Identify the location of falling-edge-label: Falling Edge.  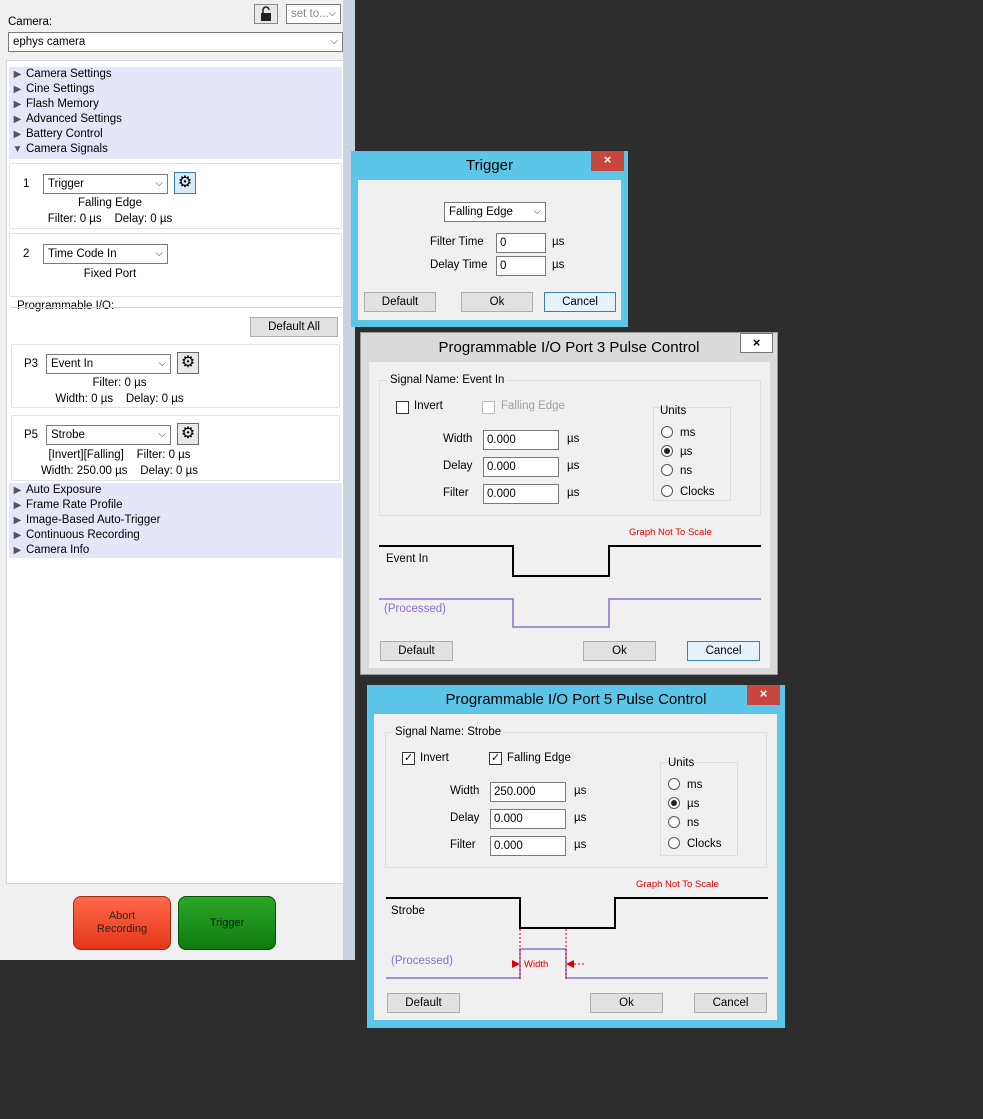
(533, 406).